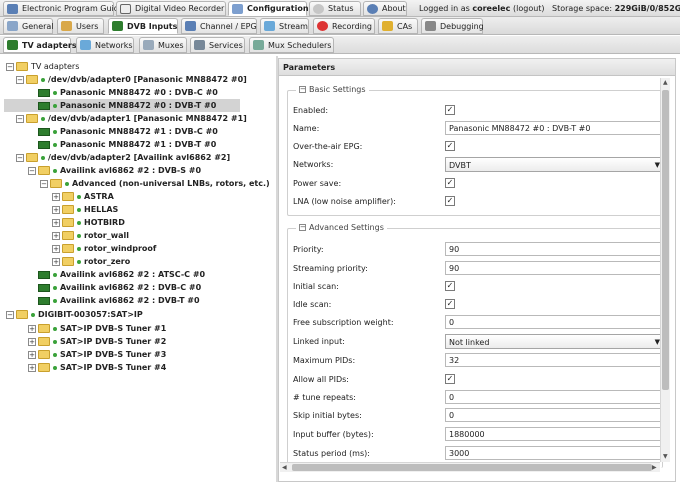  I want to click on tab-recording: Recording, so click(344, 26).